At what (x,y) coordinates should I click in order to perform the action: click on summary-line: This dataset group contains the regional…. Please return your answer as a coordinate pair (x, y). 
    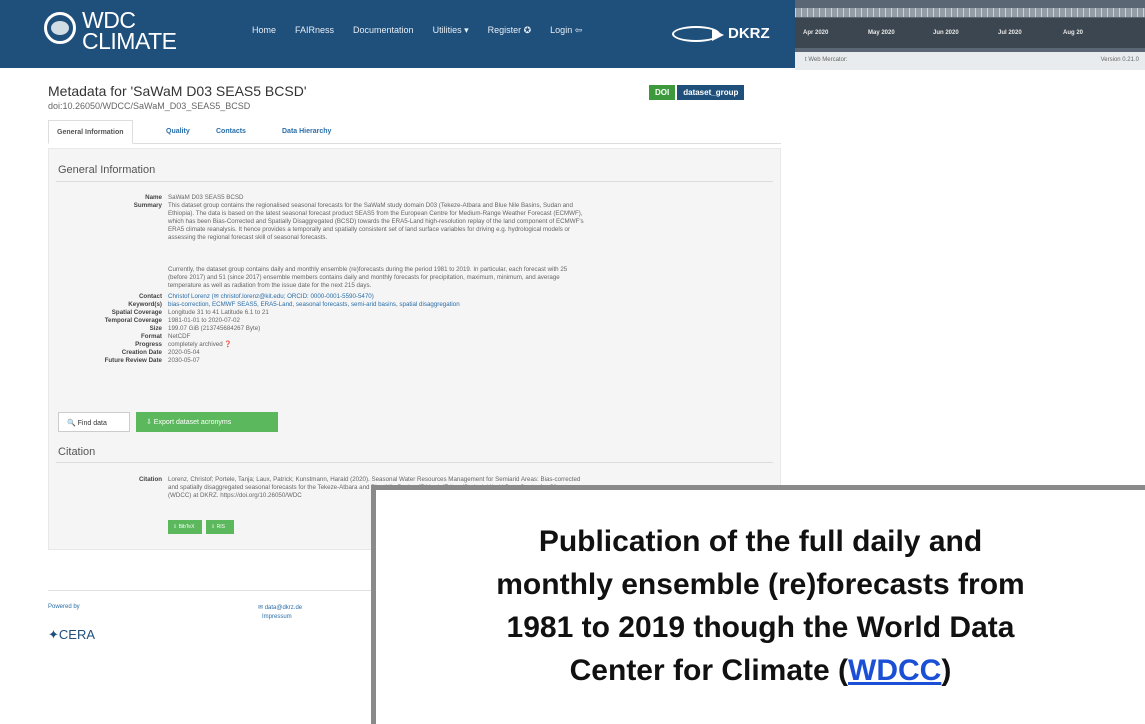
    Looking at the image, I should click on (370, 205).